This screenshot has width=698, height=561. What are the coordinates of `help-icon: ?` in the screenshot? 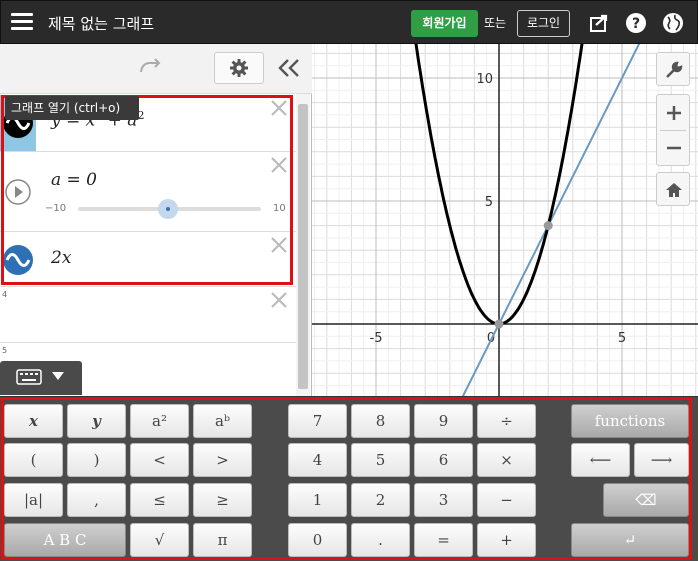 It's located at (636, 23).